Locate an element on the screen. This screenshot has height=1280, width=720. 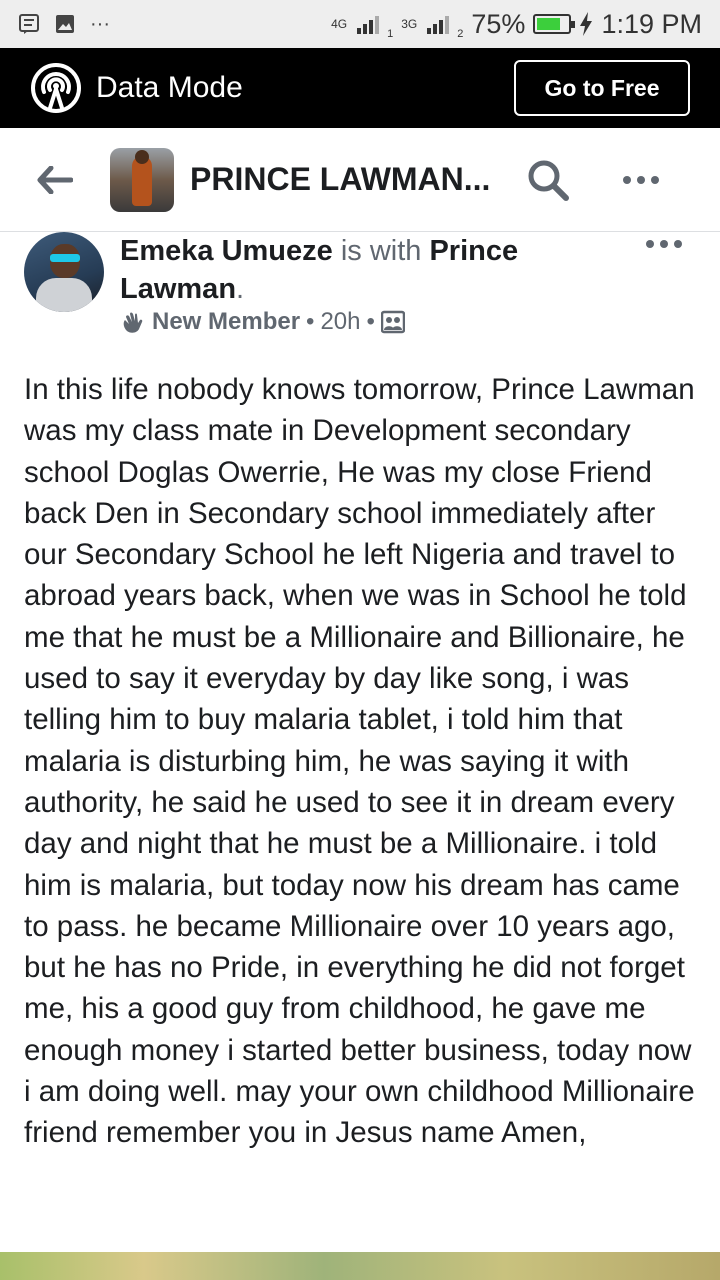
back-button is located at coordinates (55, 180).